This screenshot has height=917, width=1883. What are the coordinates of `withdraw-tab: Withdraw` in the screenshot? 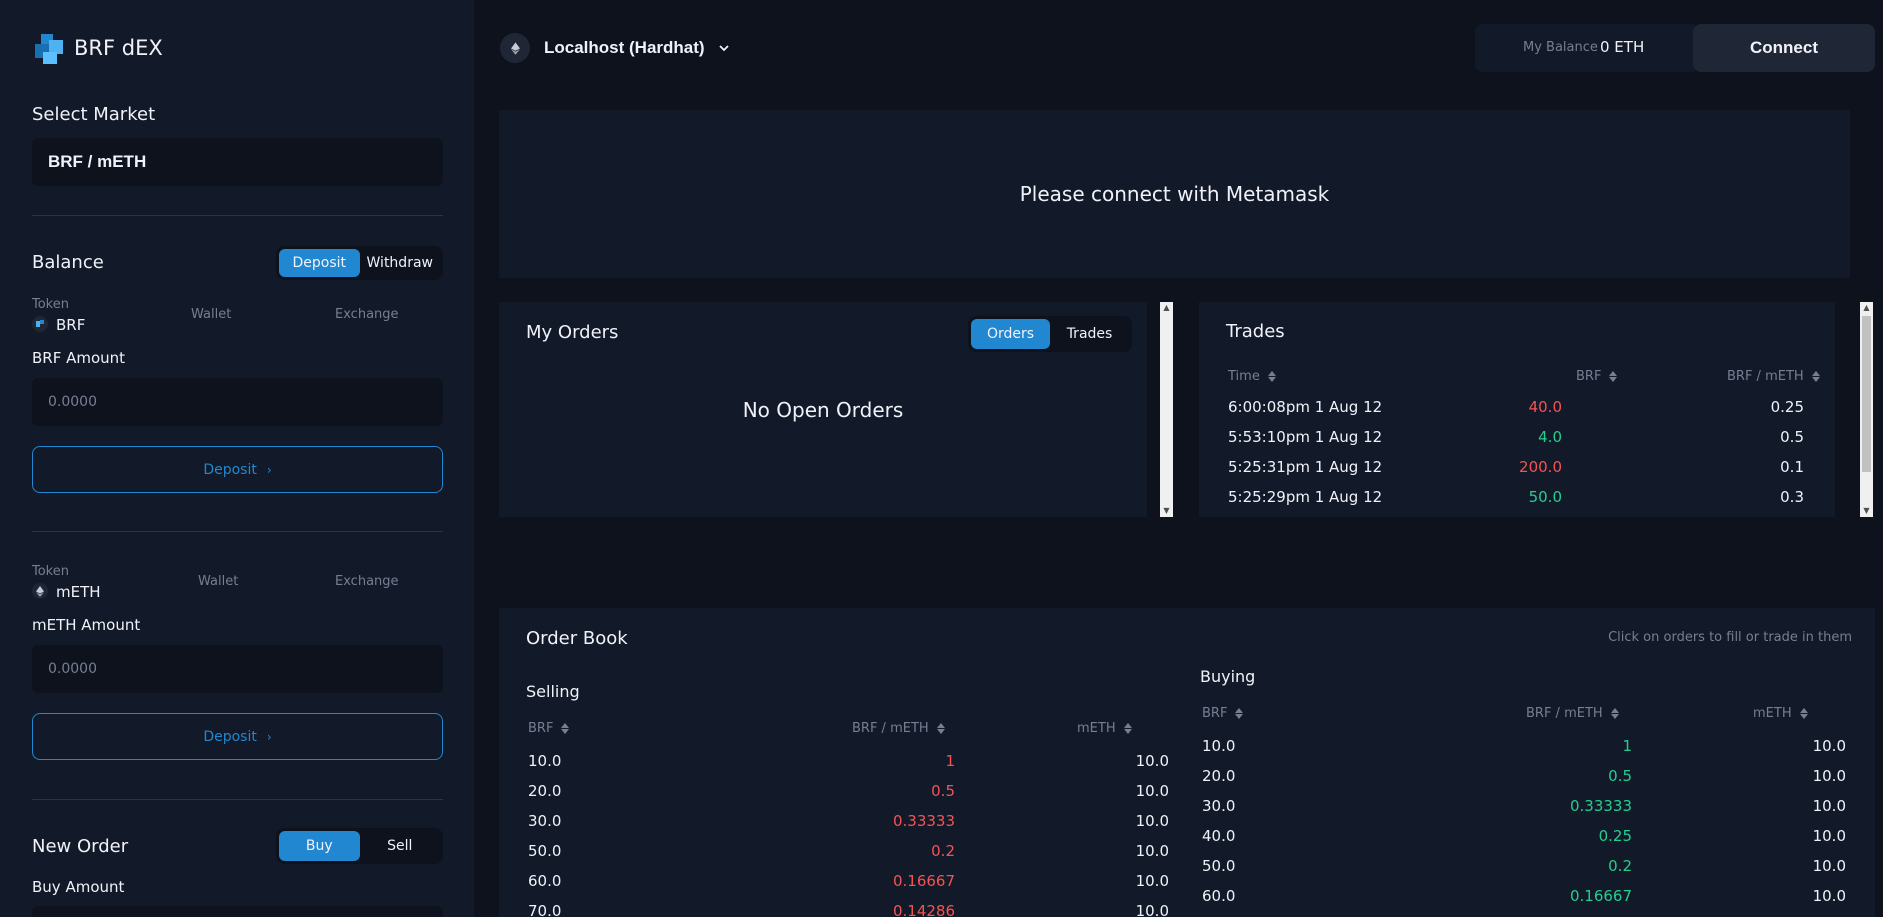 It's located at (400, 263).